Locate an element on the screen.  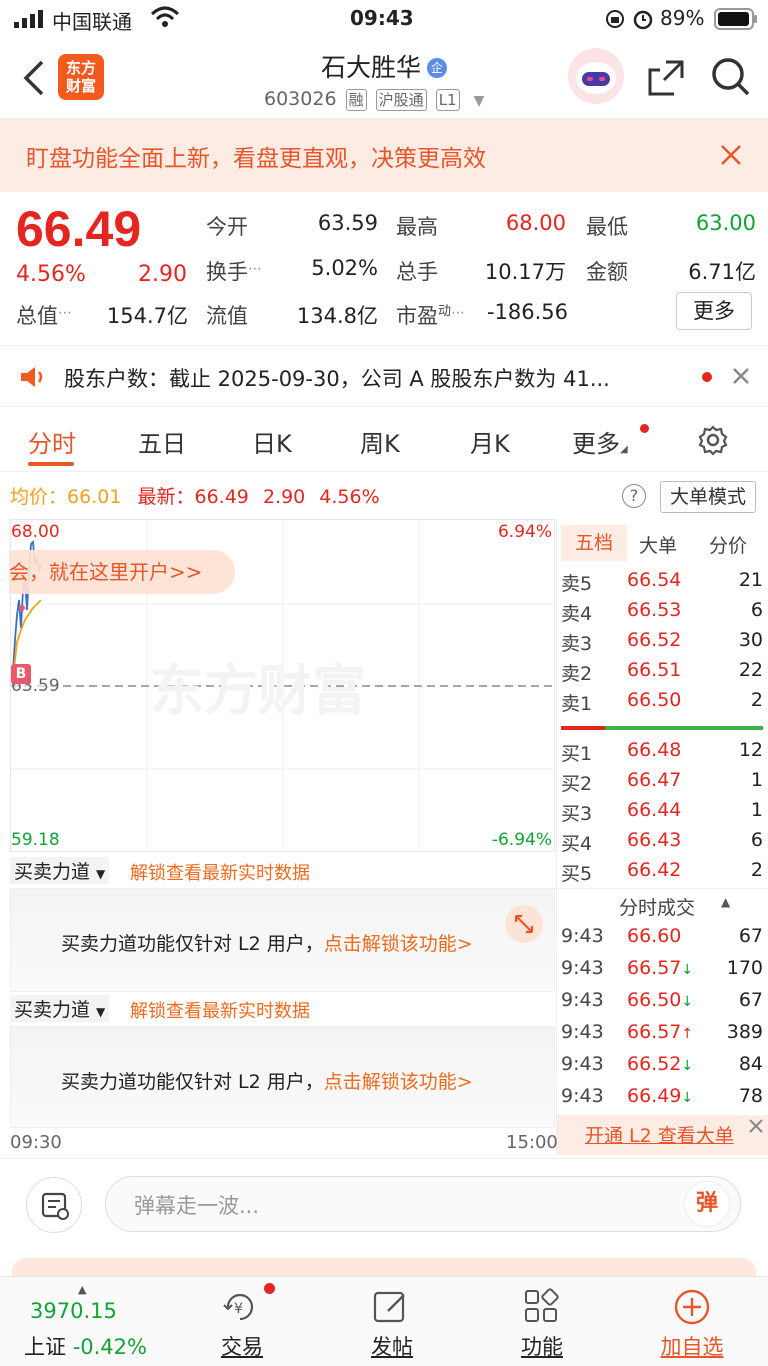
bid-row: 买2 66.47 1 is located at coordinates (662, 782).